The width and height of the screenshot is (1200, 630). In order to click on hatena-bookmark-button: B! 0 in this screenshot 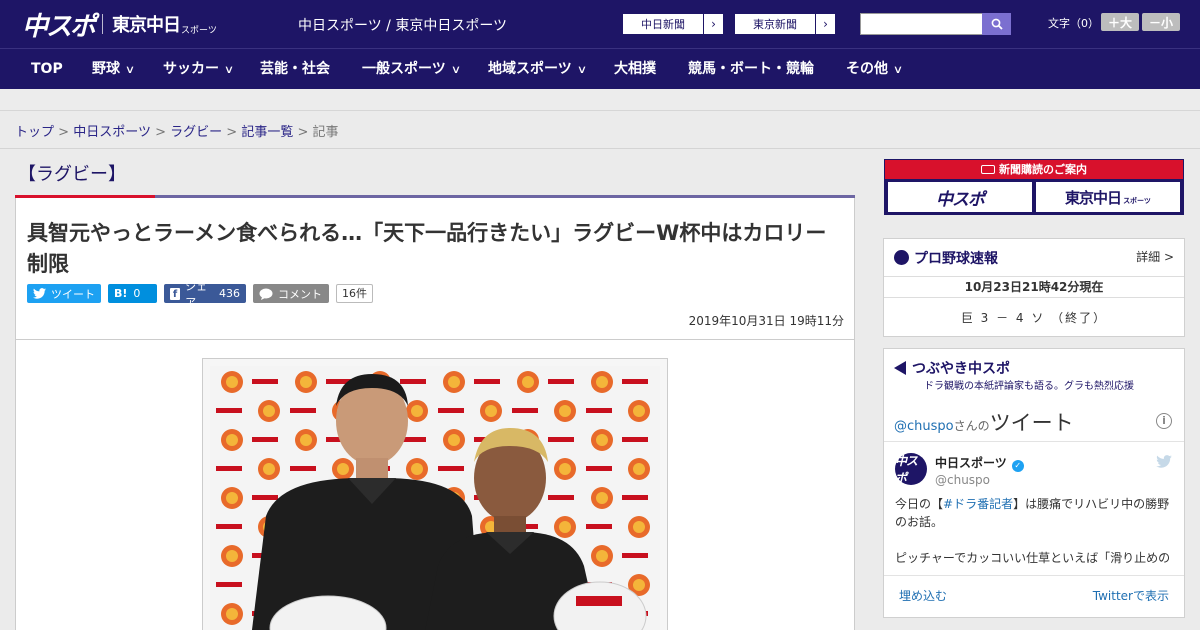, I will do `click(132, 293)`.